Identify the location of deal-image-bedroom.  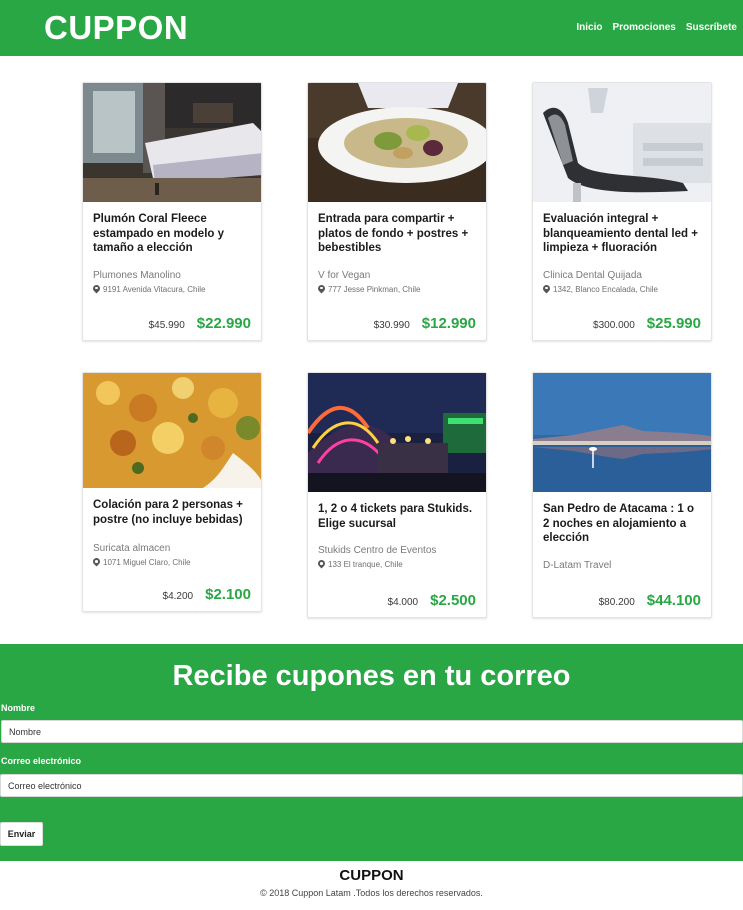
(172, 142).